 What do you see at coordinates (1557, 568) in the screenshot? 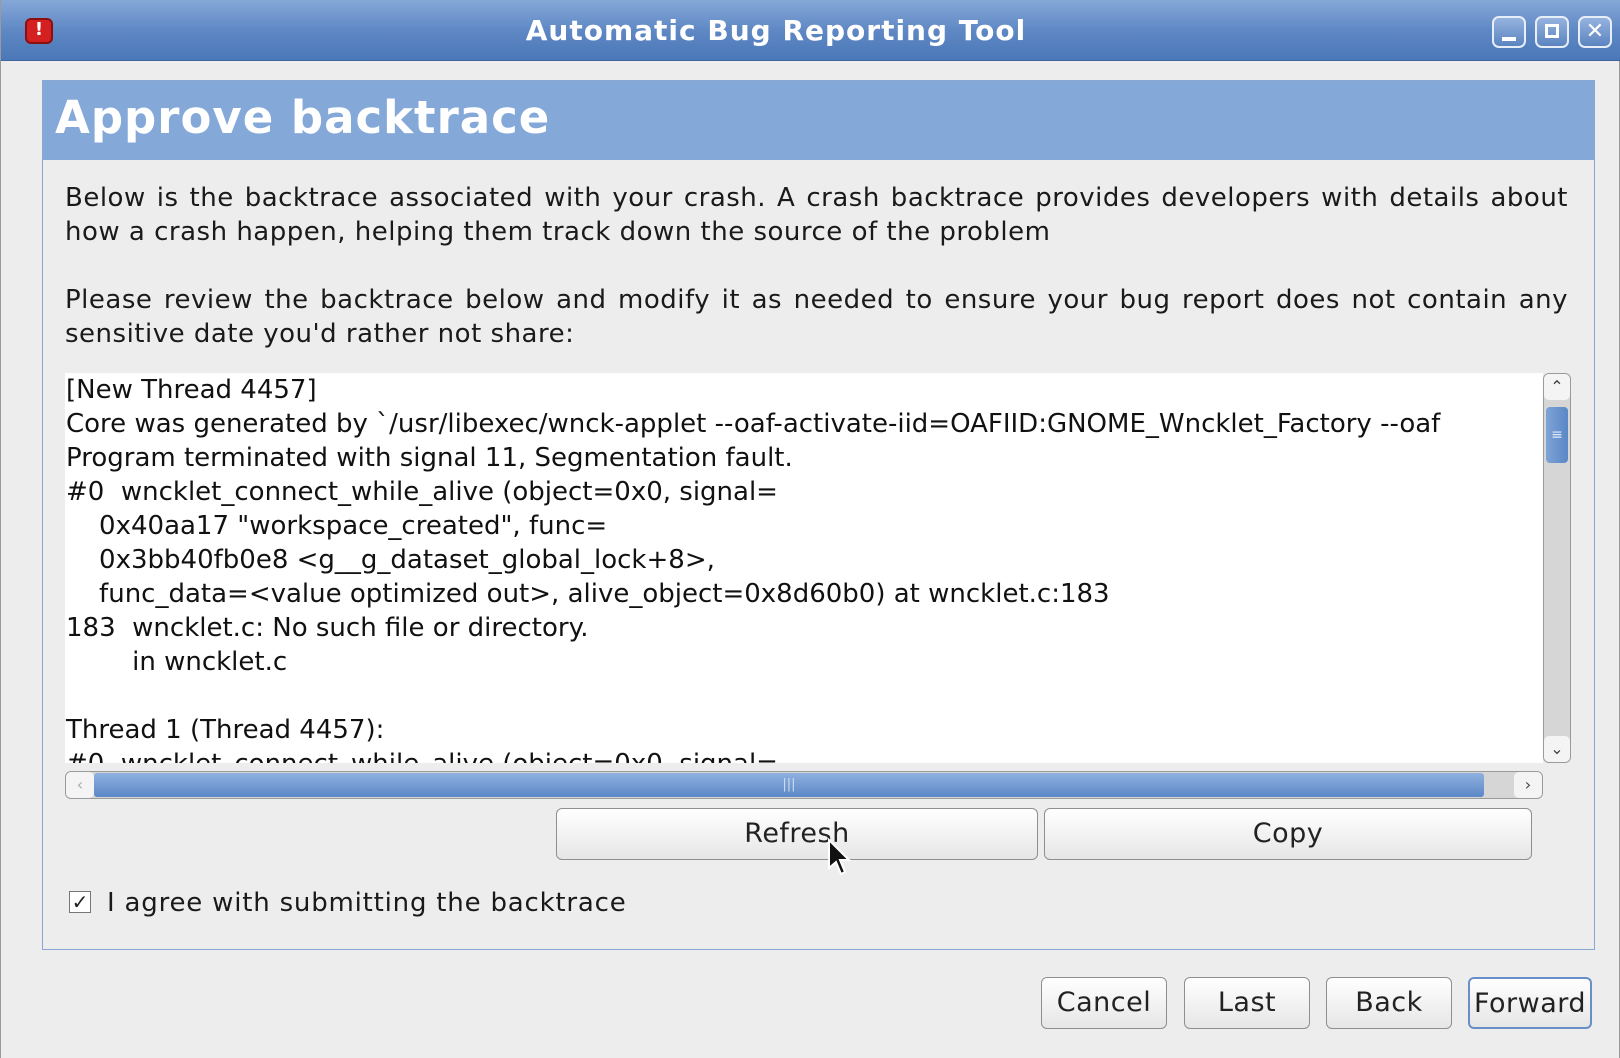
I see `vertical-scrollbar: ⌃ ≡ ⌄` at bounding box center [1557, 568].